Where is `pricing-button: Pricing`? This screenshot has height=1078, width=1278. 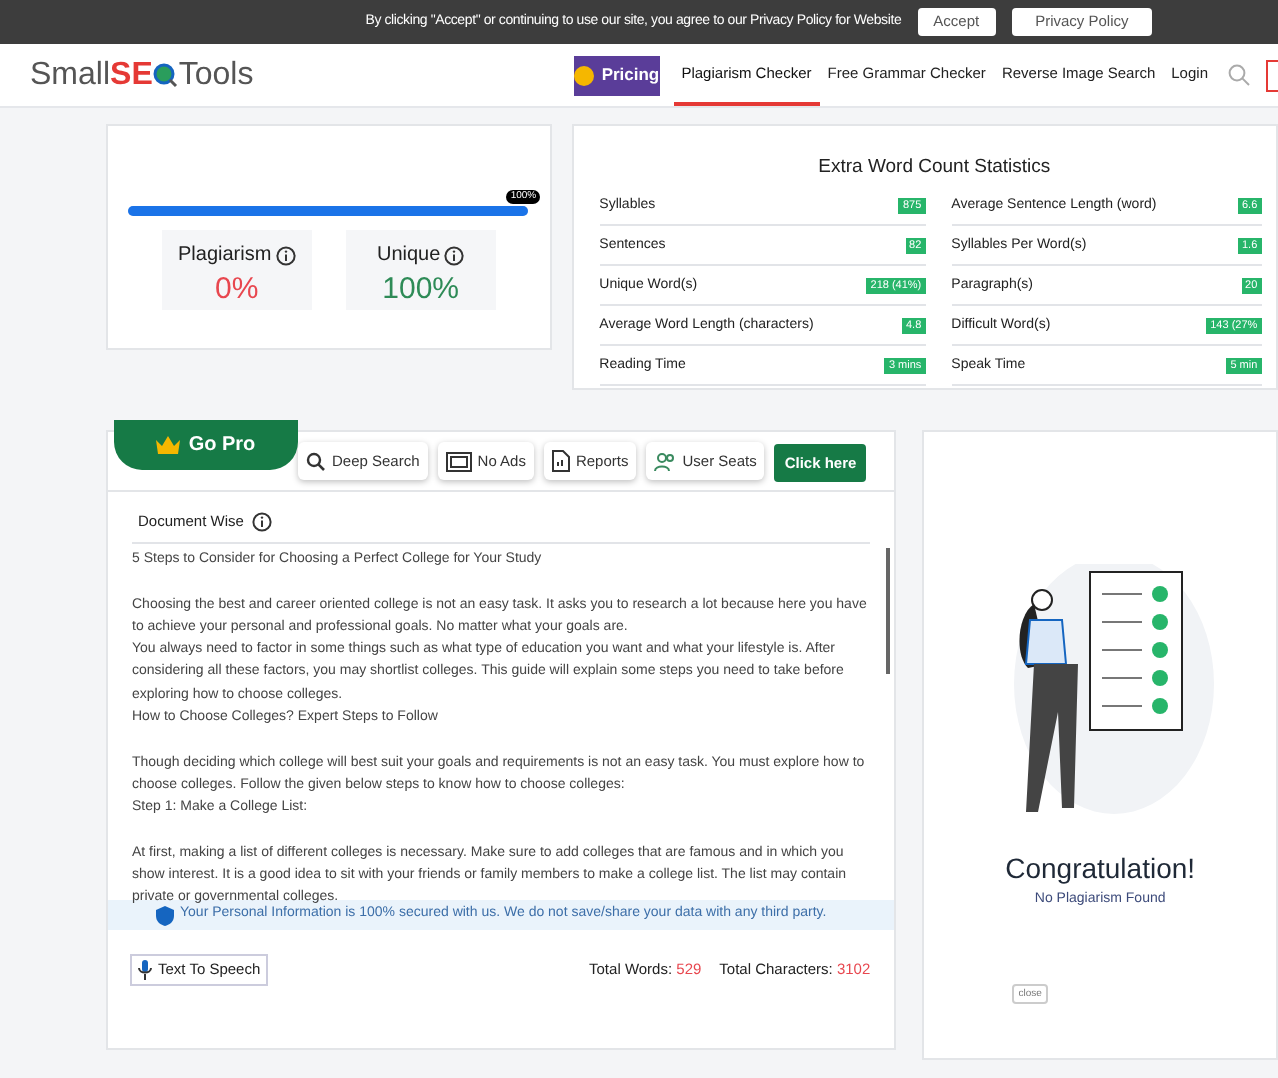
pricing-button: Pricing is located at coordinates (616, 75).